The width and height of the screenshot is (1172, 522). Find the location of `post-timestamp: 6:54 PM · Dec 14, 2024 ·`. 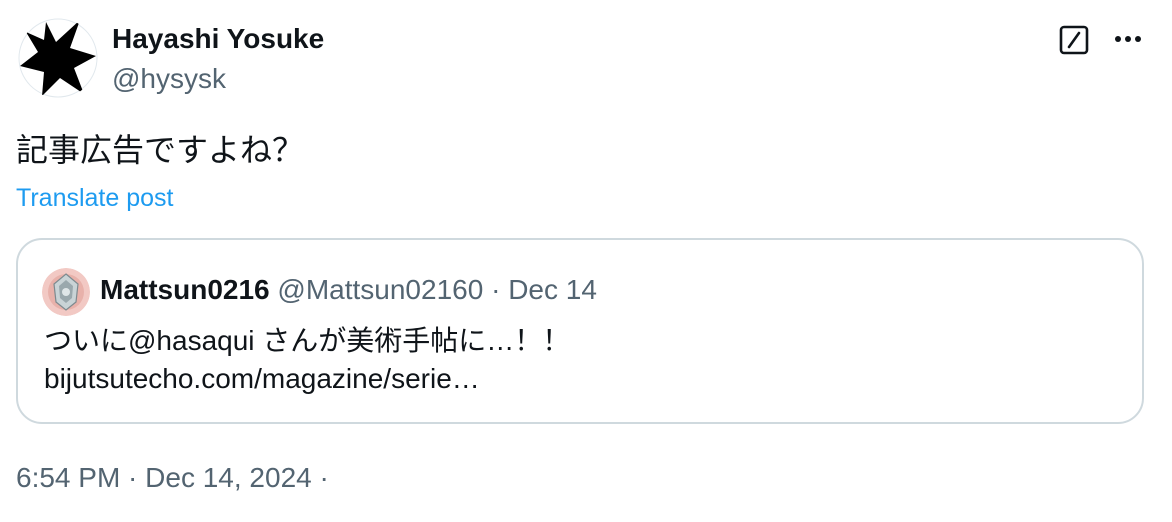

post-timestamp: 6:54 PM · Dec 14, 2024 · is located at coordinates (172, 478).